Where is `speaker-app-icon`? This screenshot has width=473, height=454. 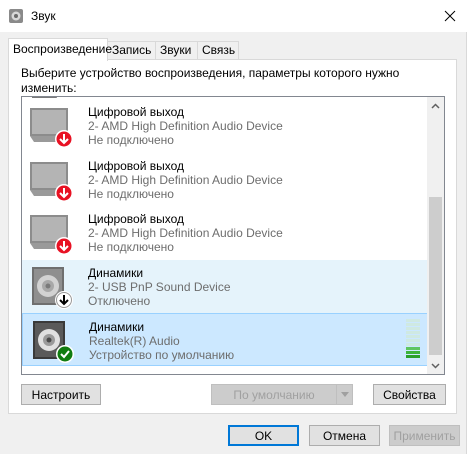 speaker-app-icon is located at coordinates (16, 16).